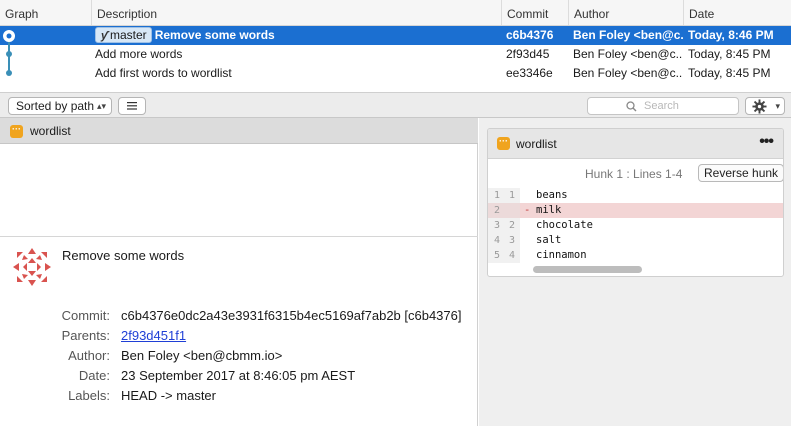 This screenshot has height=426, width=791. What do you see at coordinates (296, 12) in the screenshot?
I see `column-header-description: Description` at bounding box center [296, 12].